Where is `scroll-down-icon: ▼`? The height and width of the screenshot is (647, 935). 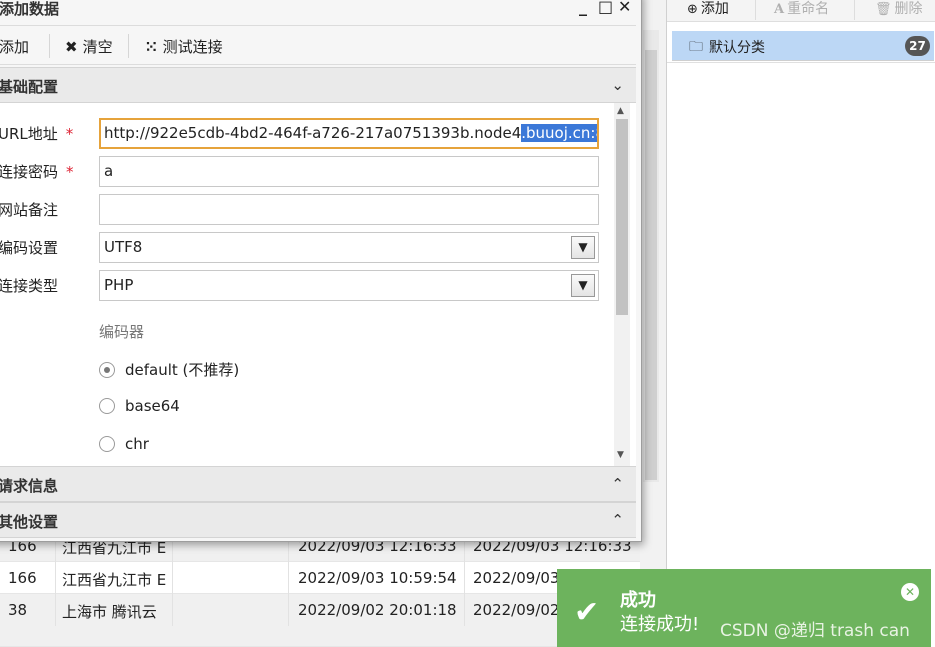 scroll-down-icon: ▼ is located at coordinates (620, 455).